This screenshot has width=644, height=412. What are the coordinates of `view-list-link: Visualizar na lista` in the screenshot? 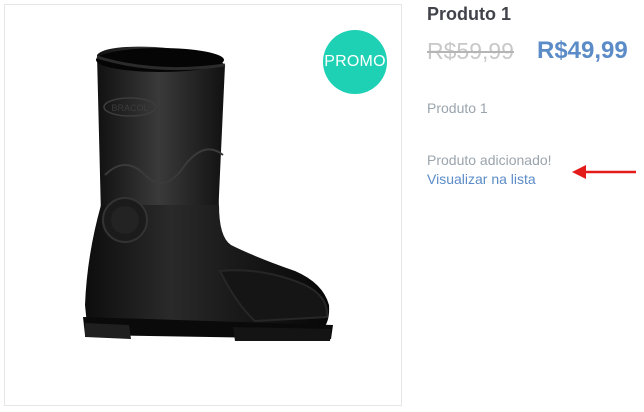 It's located at (481, 179).